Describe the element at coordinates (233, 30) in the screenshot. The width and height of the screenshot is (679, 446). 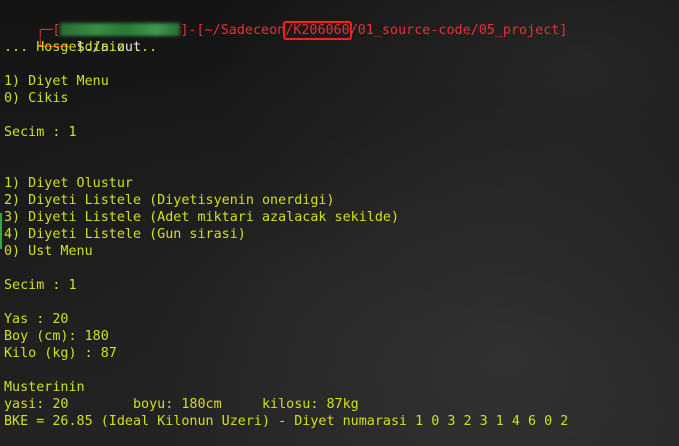
I see `prompt-path-prefix: ]-[~/Sadeceon` at that location.